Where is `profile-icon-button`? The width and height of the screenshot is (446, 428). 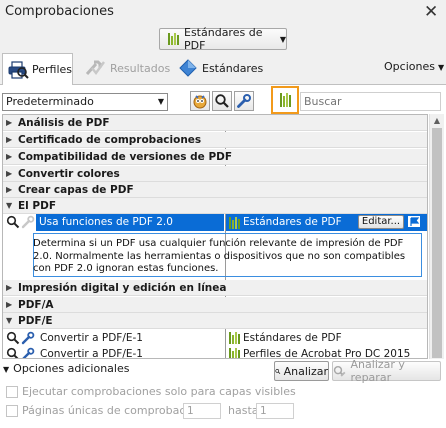
profile-icon-button is located at coordinates (200, 101).